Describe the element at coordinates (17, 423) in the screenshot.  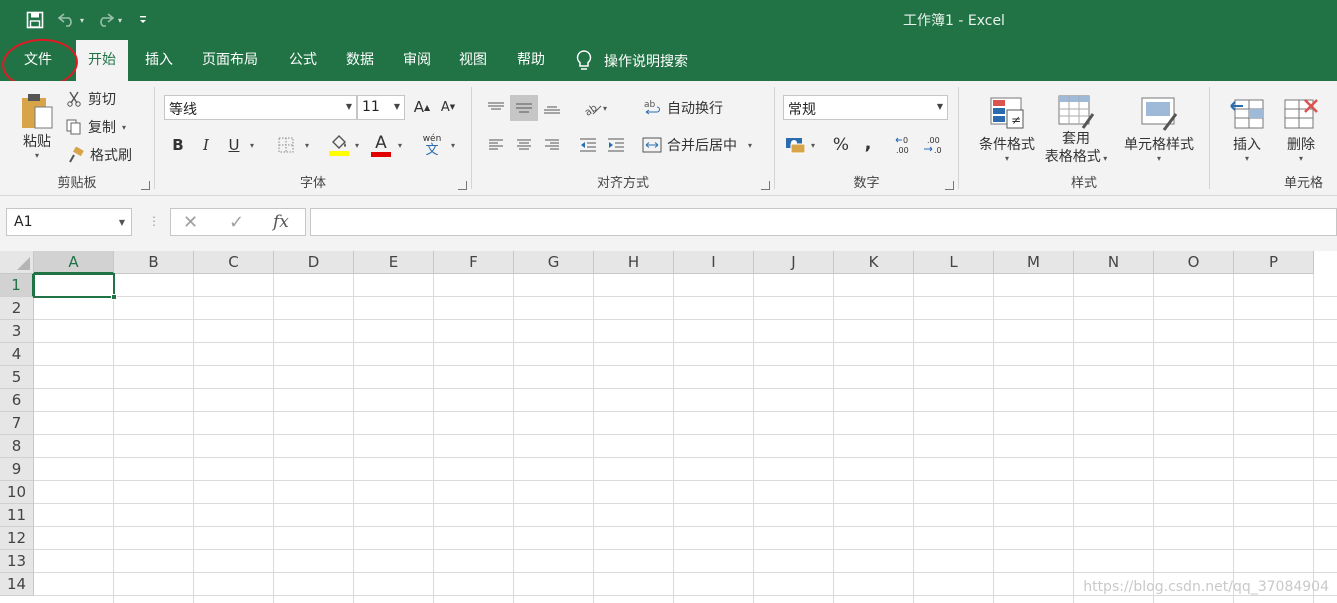
I see `row-header: 7` at that location.